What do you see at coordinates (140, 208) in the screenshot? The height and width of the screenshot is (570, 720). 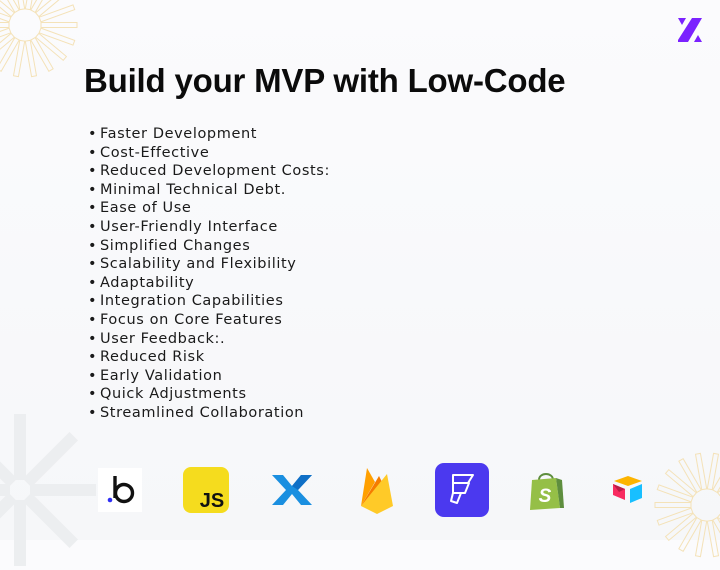 I see `list-item: • Ease of Use` at bounding box center [140, 208].